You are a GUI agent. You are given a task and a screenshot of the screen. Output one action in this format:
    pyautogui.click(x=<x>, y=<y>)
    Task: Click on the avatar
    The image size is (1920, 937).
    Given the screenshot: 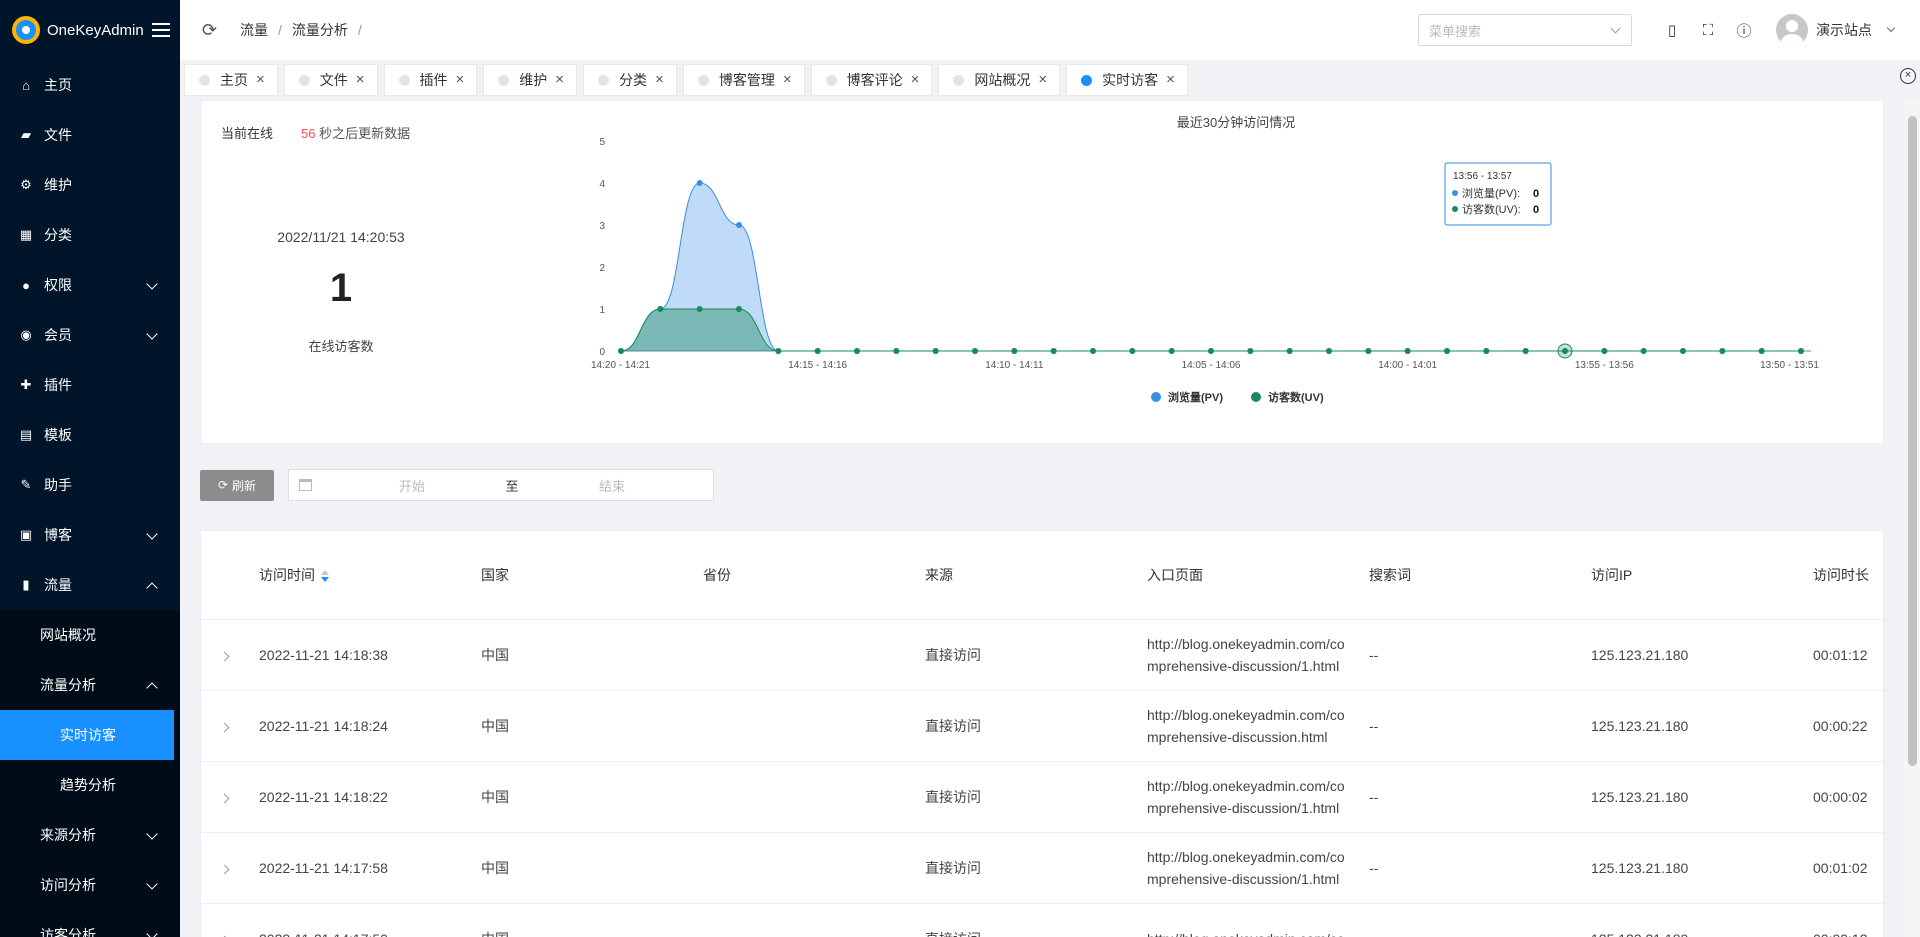 What is the action you would take?
    pyautogui.click(x=1792, y=30)
    